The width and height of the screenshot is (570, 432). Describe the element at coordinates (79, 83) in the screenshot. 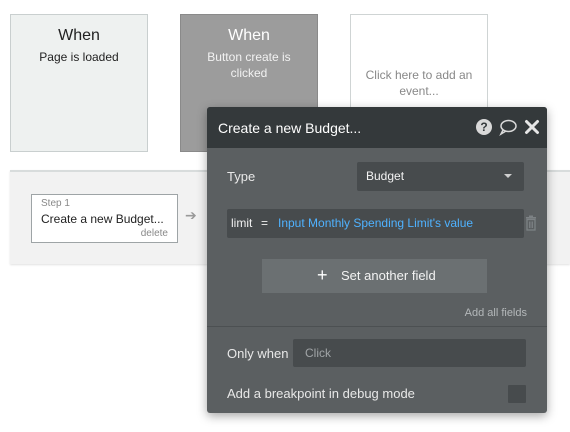

I see `event-page-loaded: When Page is loaded` at that location.